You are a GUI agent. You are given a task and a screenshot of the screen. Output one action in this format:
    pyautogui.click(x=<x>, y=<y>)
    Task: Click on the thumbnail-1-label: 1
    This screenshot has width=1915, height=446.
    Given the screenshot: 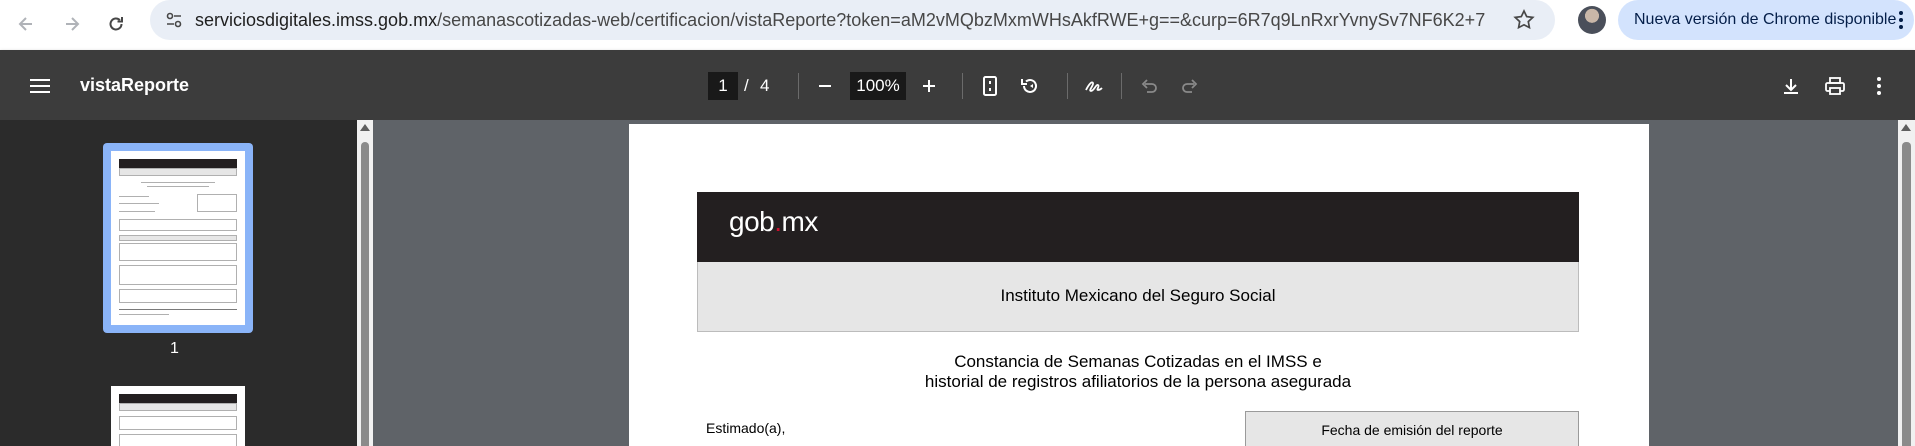 What is the action you would take?
    pyautogui.click(x=174, y=348)
    